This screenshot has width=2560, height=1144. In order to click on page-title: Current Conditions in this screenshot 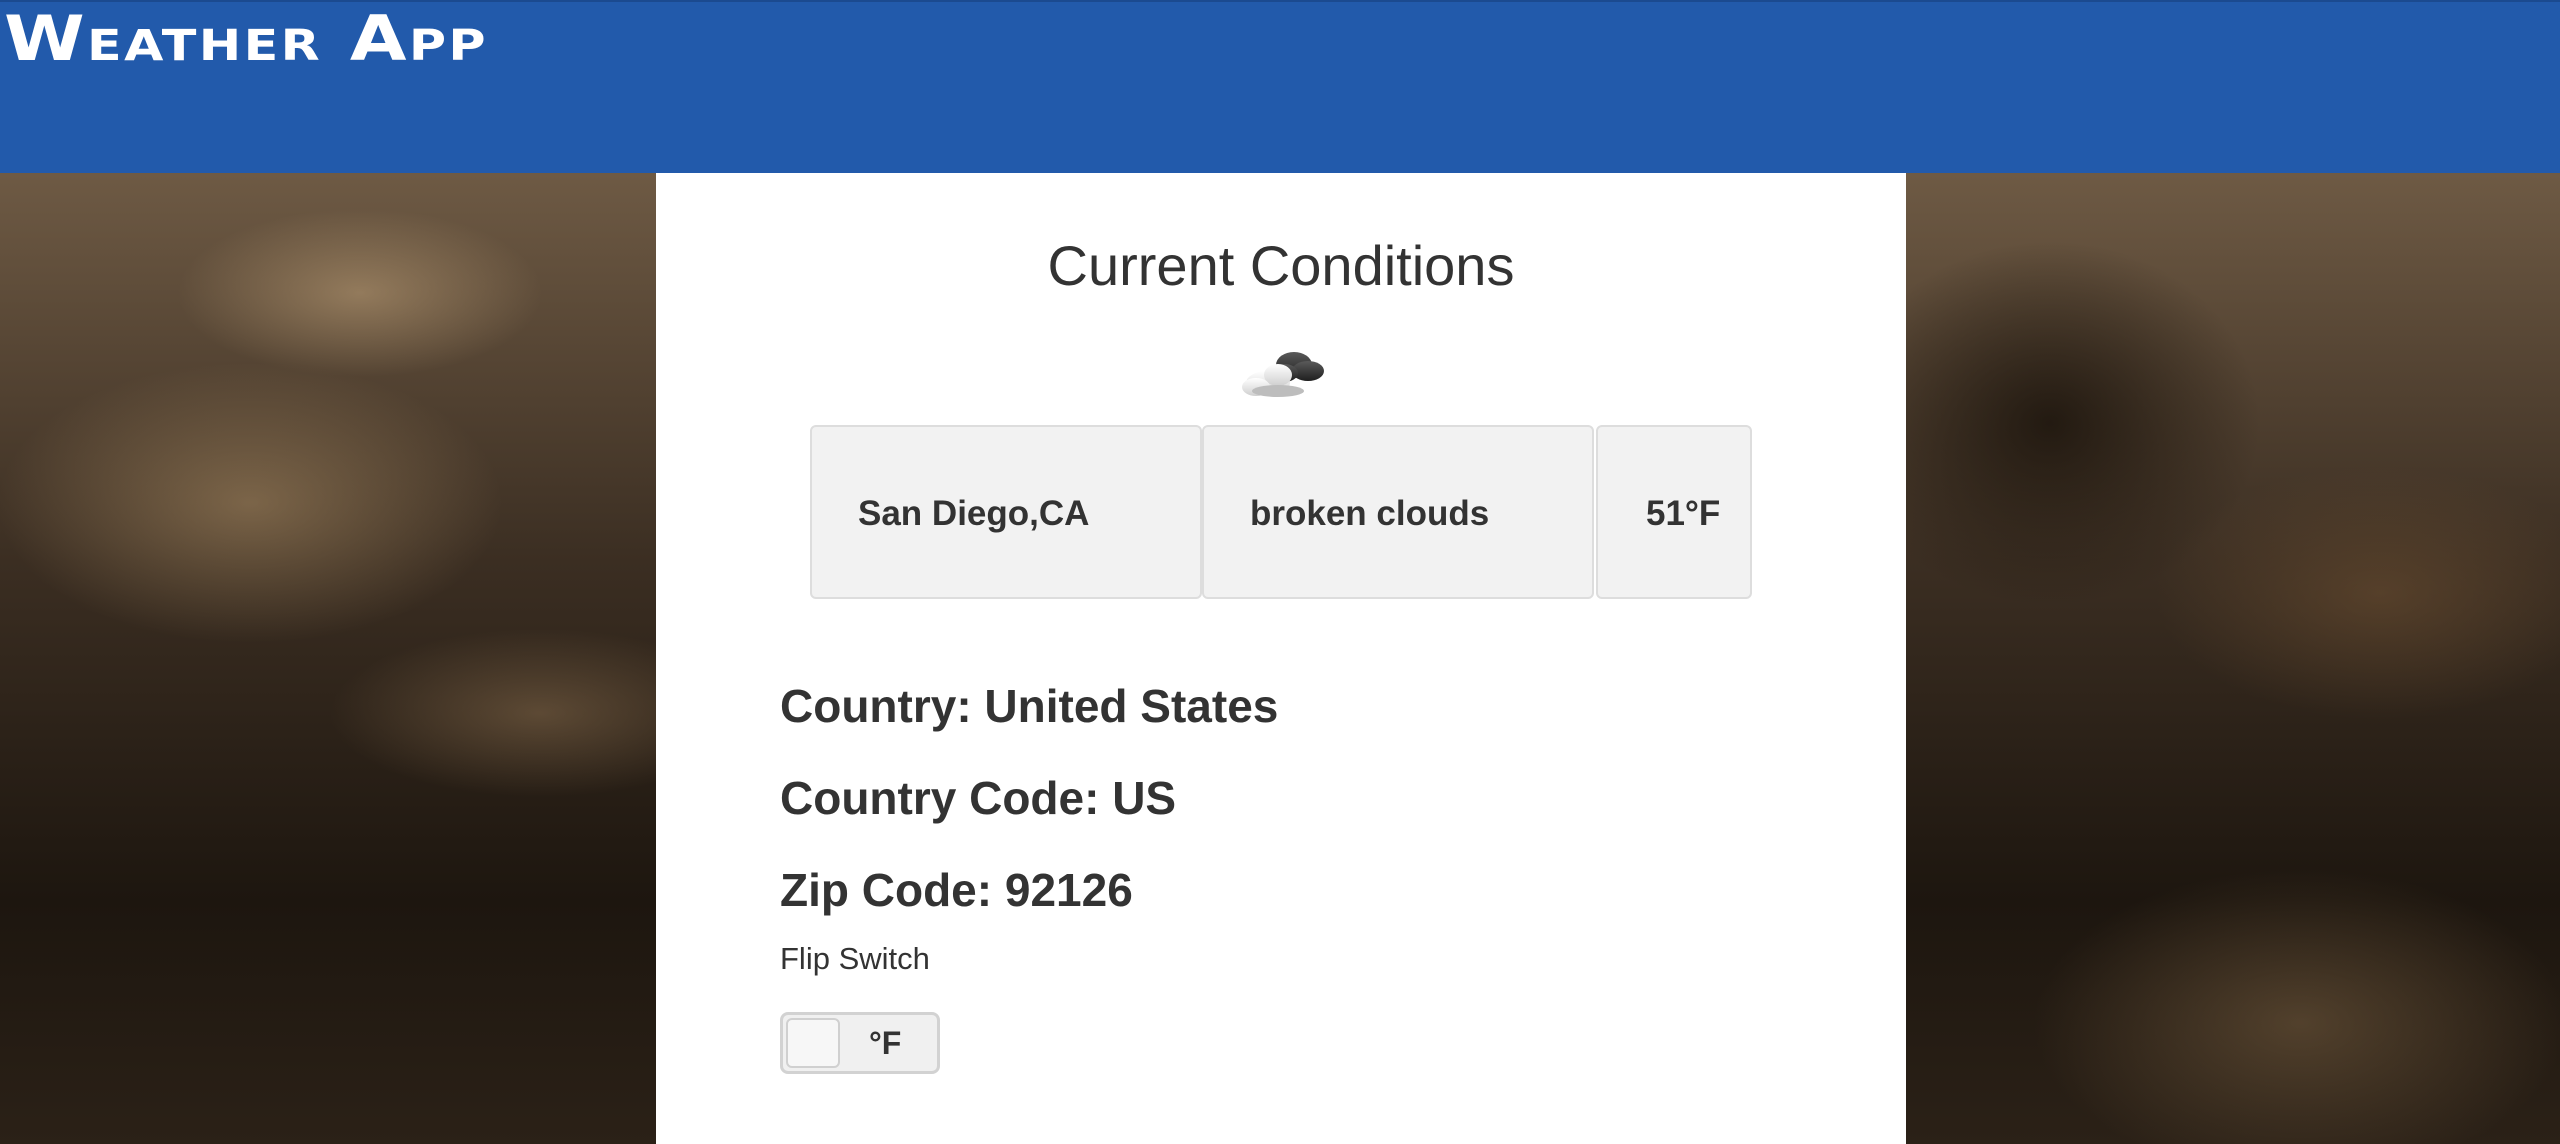, I will do `click(1281, 265)`.